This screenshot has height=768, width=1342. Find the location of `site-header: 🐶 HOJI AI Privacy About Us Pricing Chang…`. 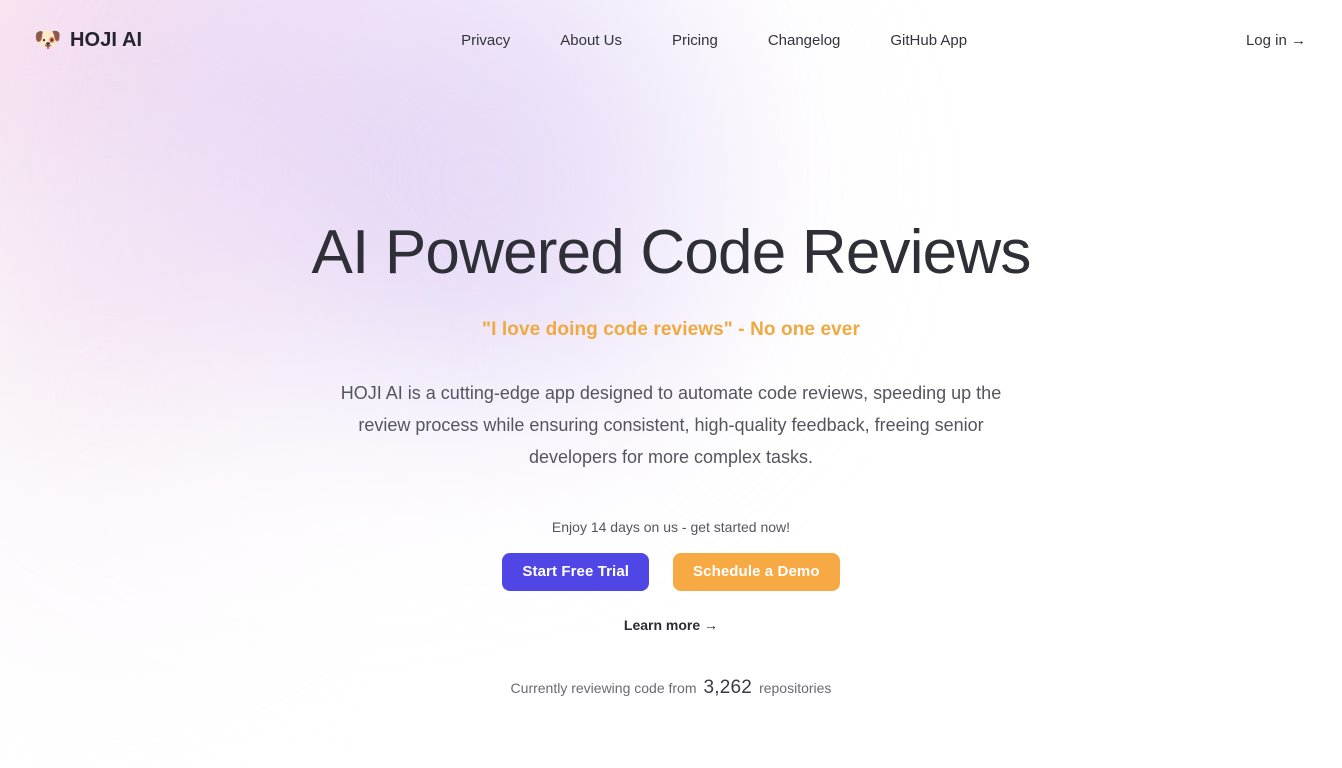

site-header: 🐶 HOJI AI Privacy About Us Pricing Chang… is located at coordinates (671, 40).